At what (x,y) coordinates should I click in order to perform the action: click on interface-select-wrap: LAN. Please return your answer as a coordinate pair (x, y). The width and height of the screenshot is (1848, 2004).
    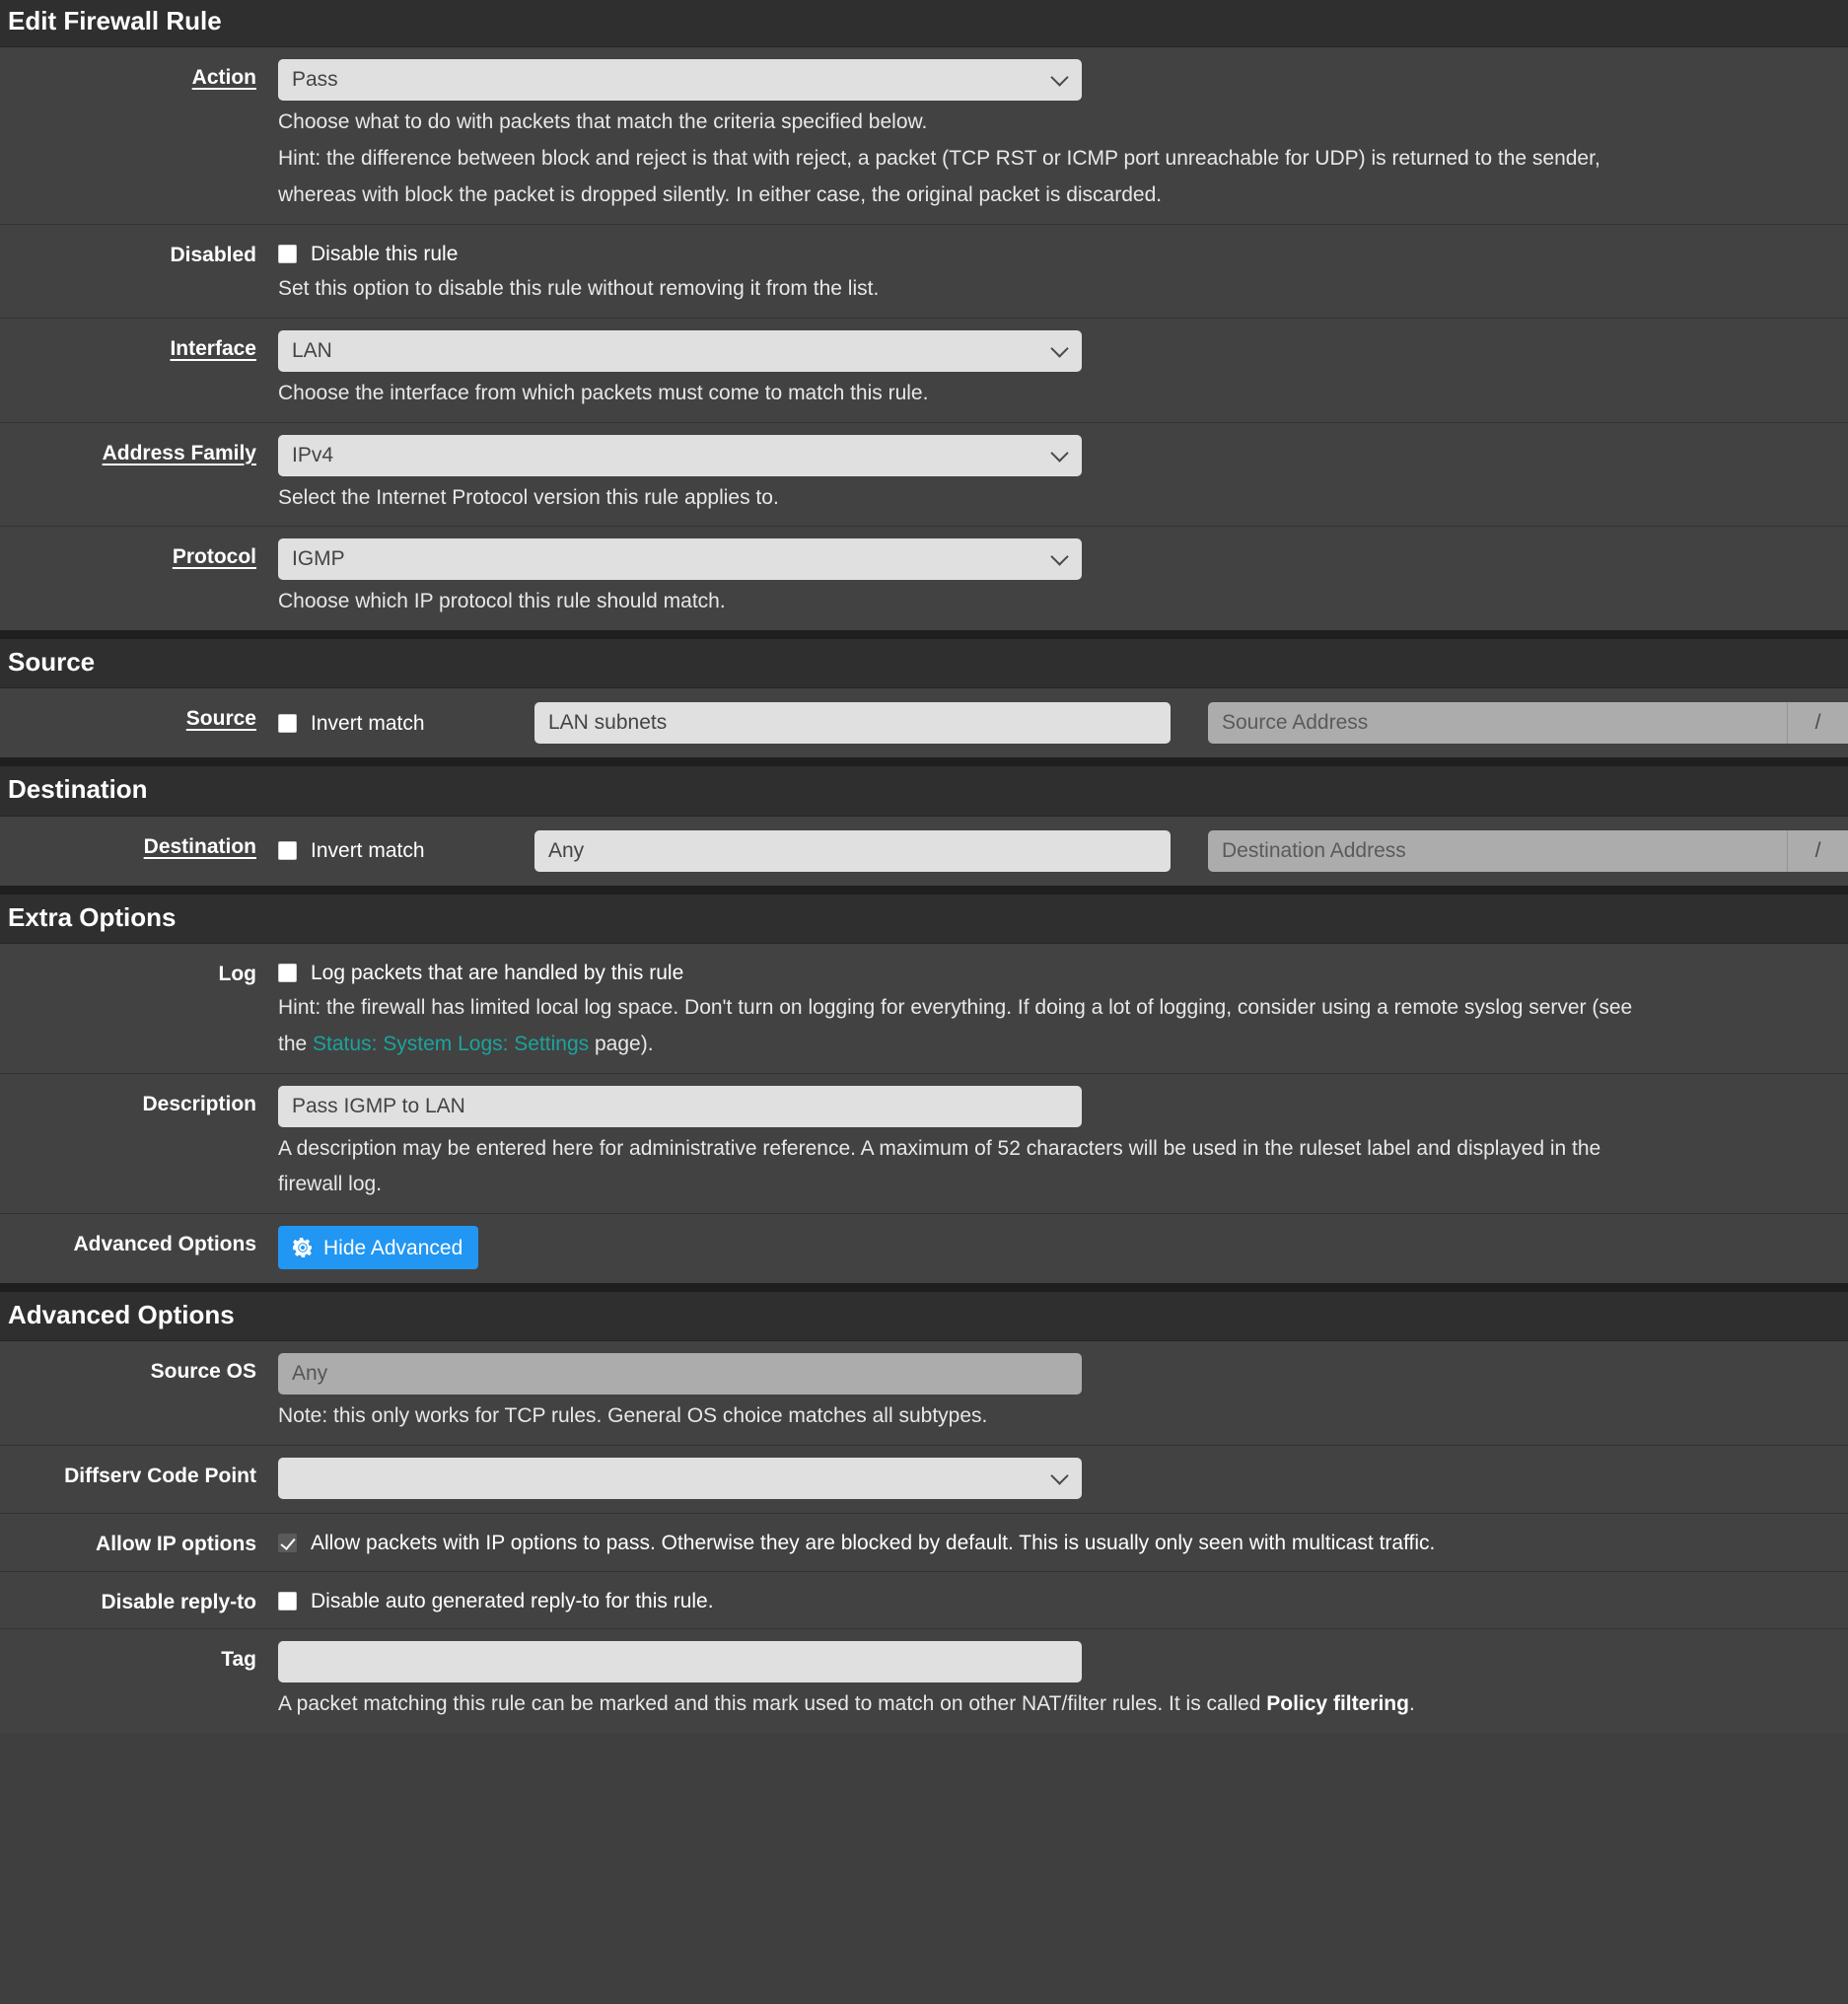
    Looking at the image, I should click on (680, 350).